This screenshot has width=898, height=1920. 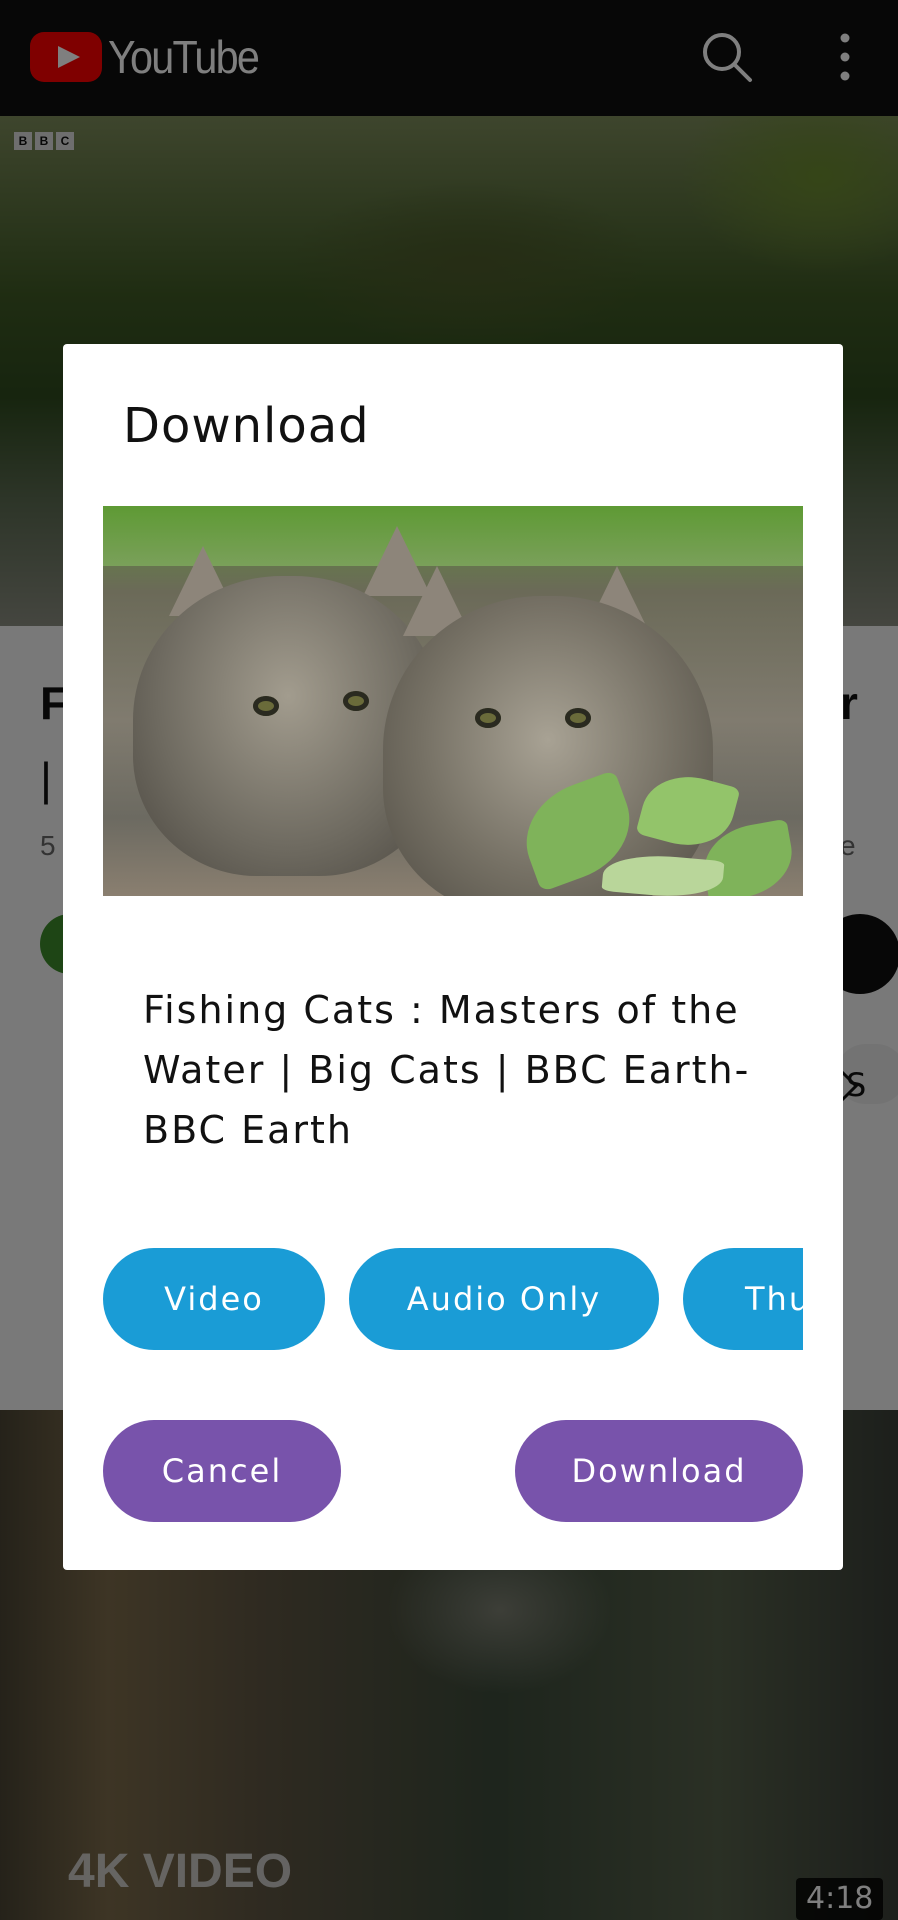 I want to click on audio-only-option-button: Audio Only, so click(x=504, y=1299).